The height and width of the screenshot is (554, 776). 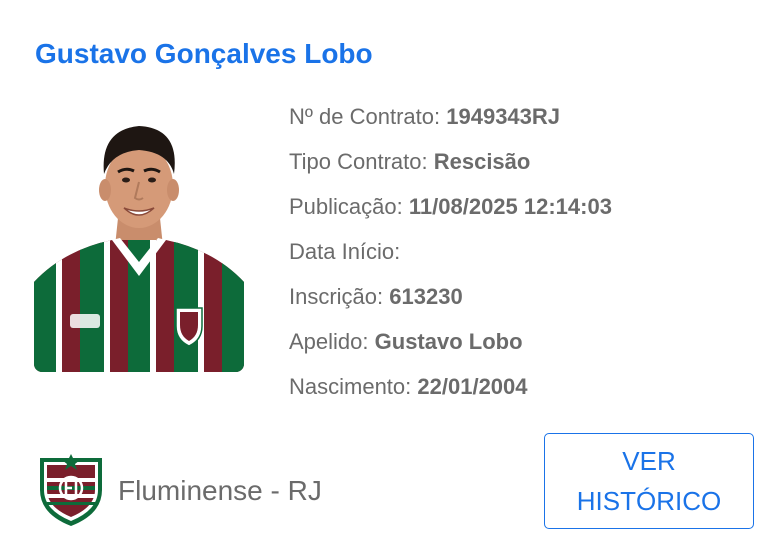 What do you see at coordinates (336, 296) in the screenshot?
I see `registration-label: Inscrição:` at bounding box center [336, 296].